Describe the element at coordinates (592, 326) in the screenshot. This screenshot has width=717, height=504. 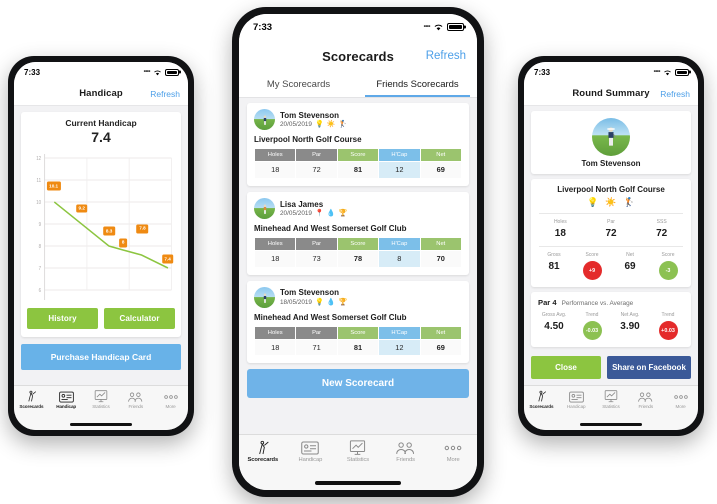
I see `stat-gross-trend: Trend -0.03` at that location.